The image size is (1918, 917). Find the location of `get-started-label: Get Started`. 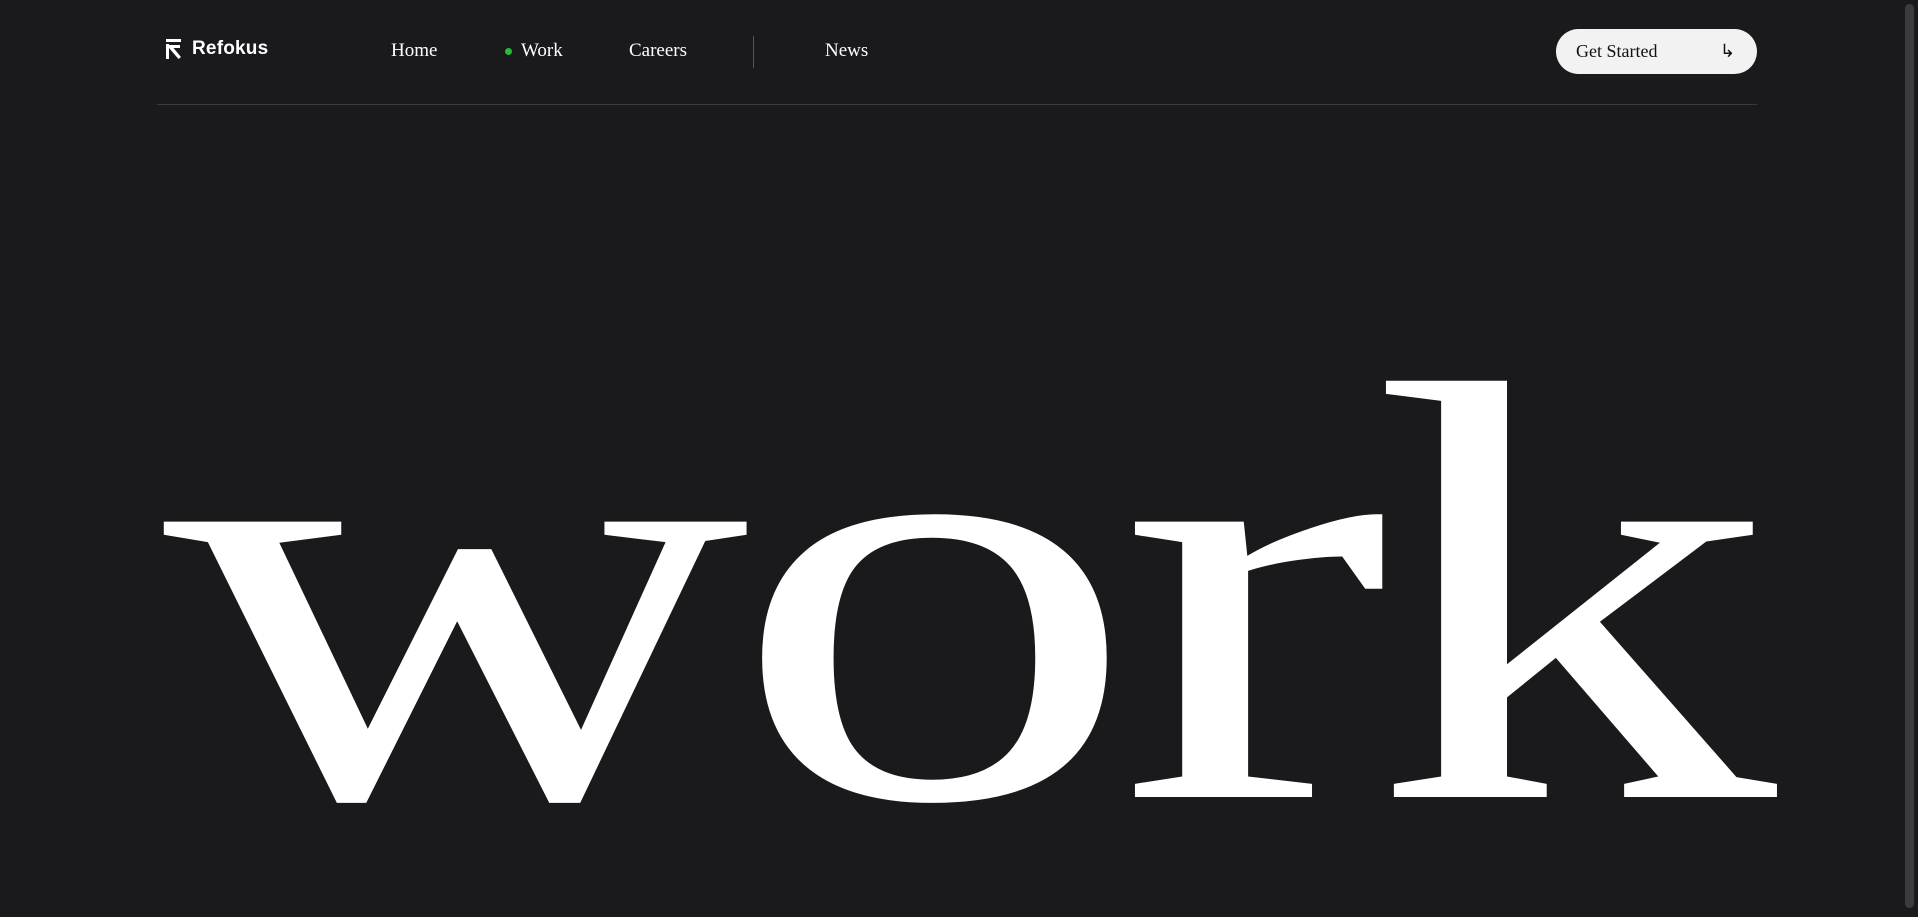

get-started-label: Get Started is located at coordinates (1617, 51).